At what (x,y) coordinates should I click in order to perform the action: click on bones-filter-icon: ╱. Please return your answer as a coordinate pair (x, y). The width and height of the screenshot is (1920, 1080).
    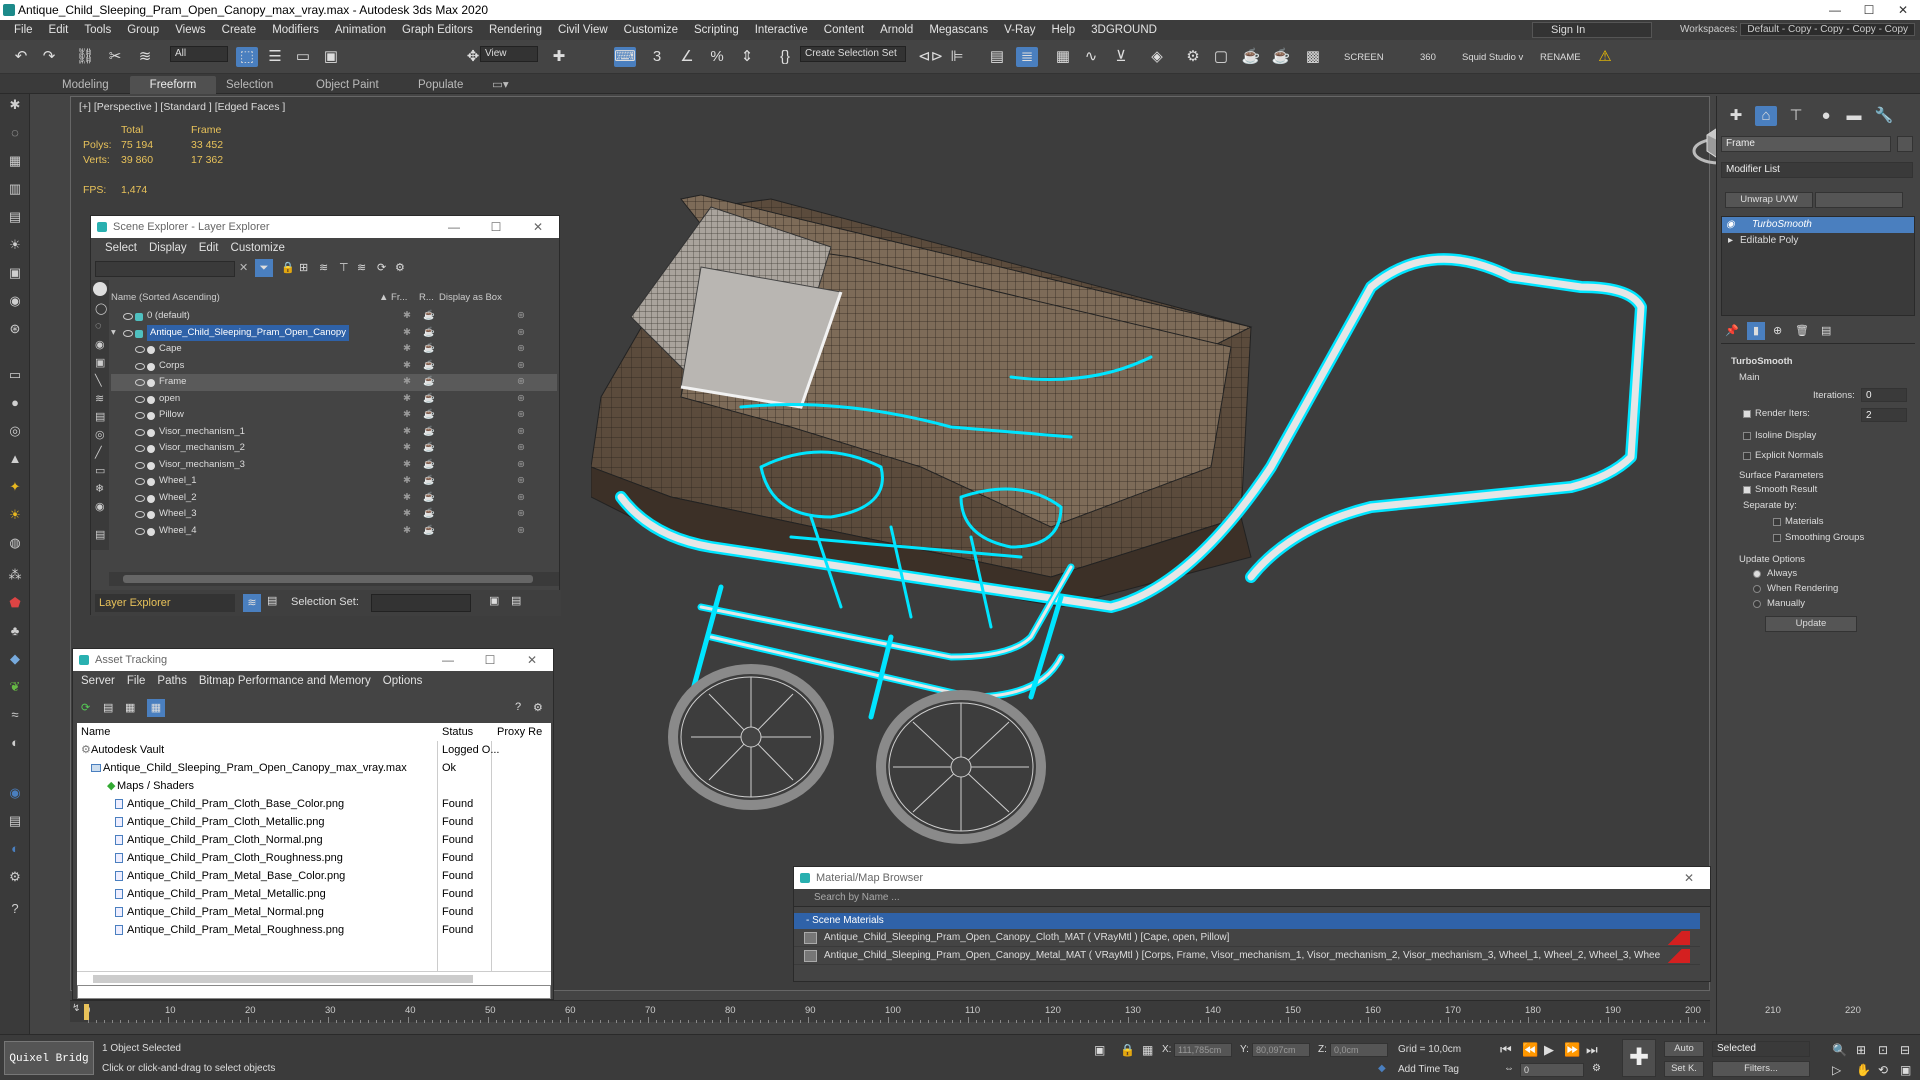
    Looking at the image, I should click on (98, 452).